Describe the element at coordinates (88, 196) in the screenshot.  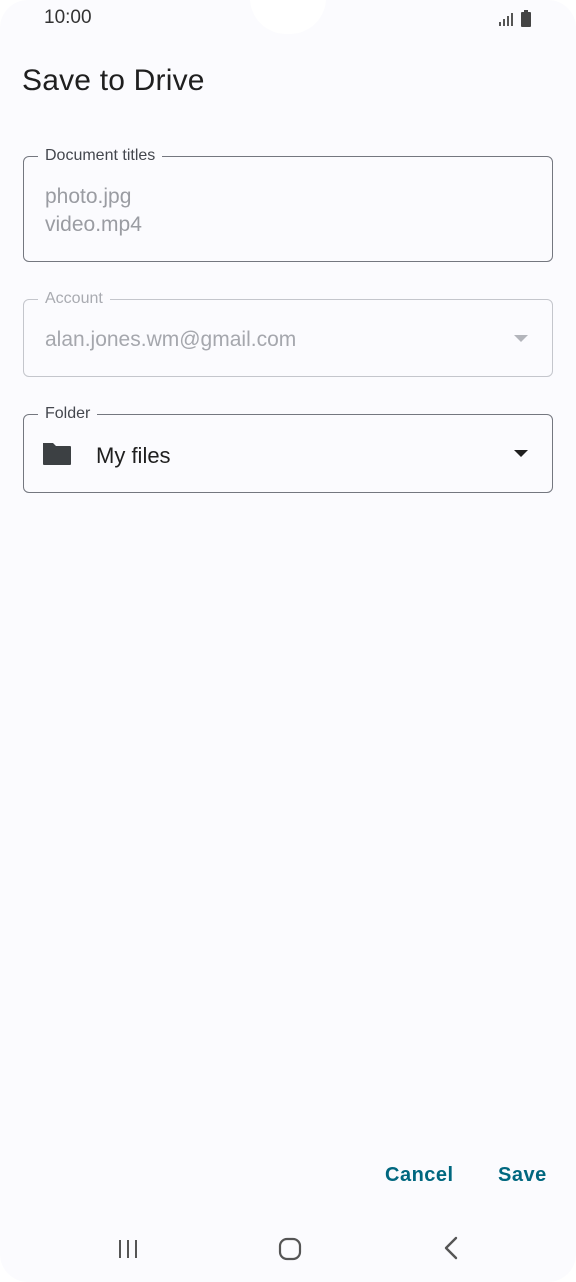
I see `document-title-line: photo.jpg` at that location.